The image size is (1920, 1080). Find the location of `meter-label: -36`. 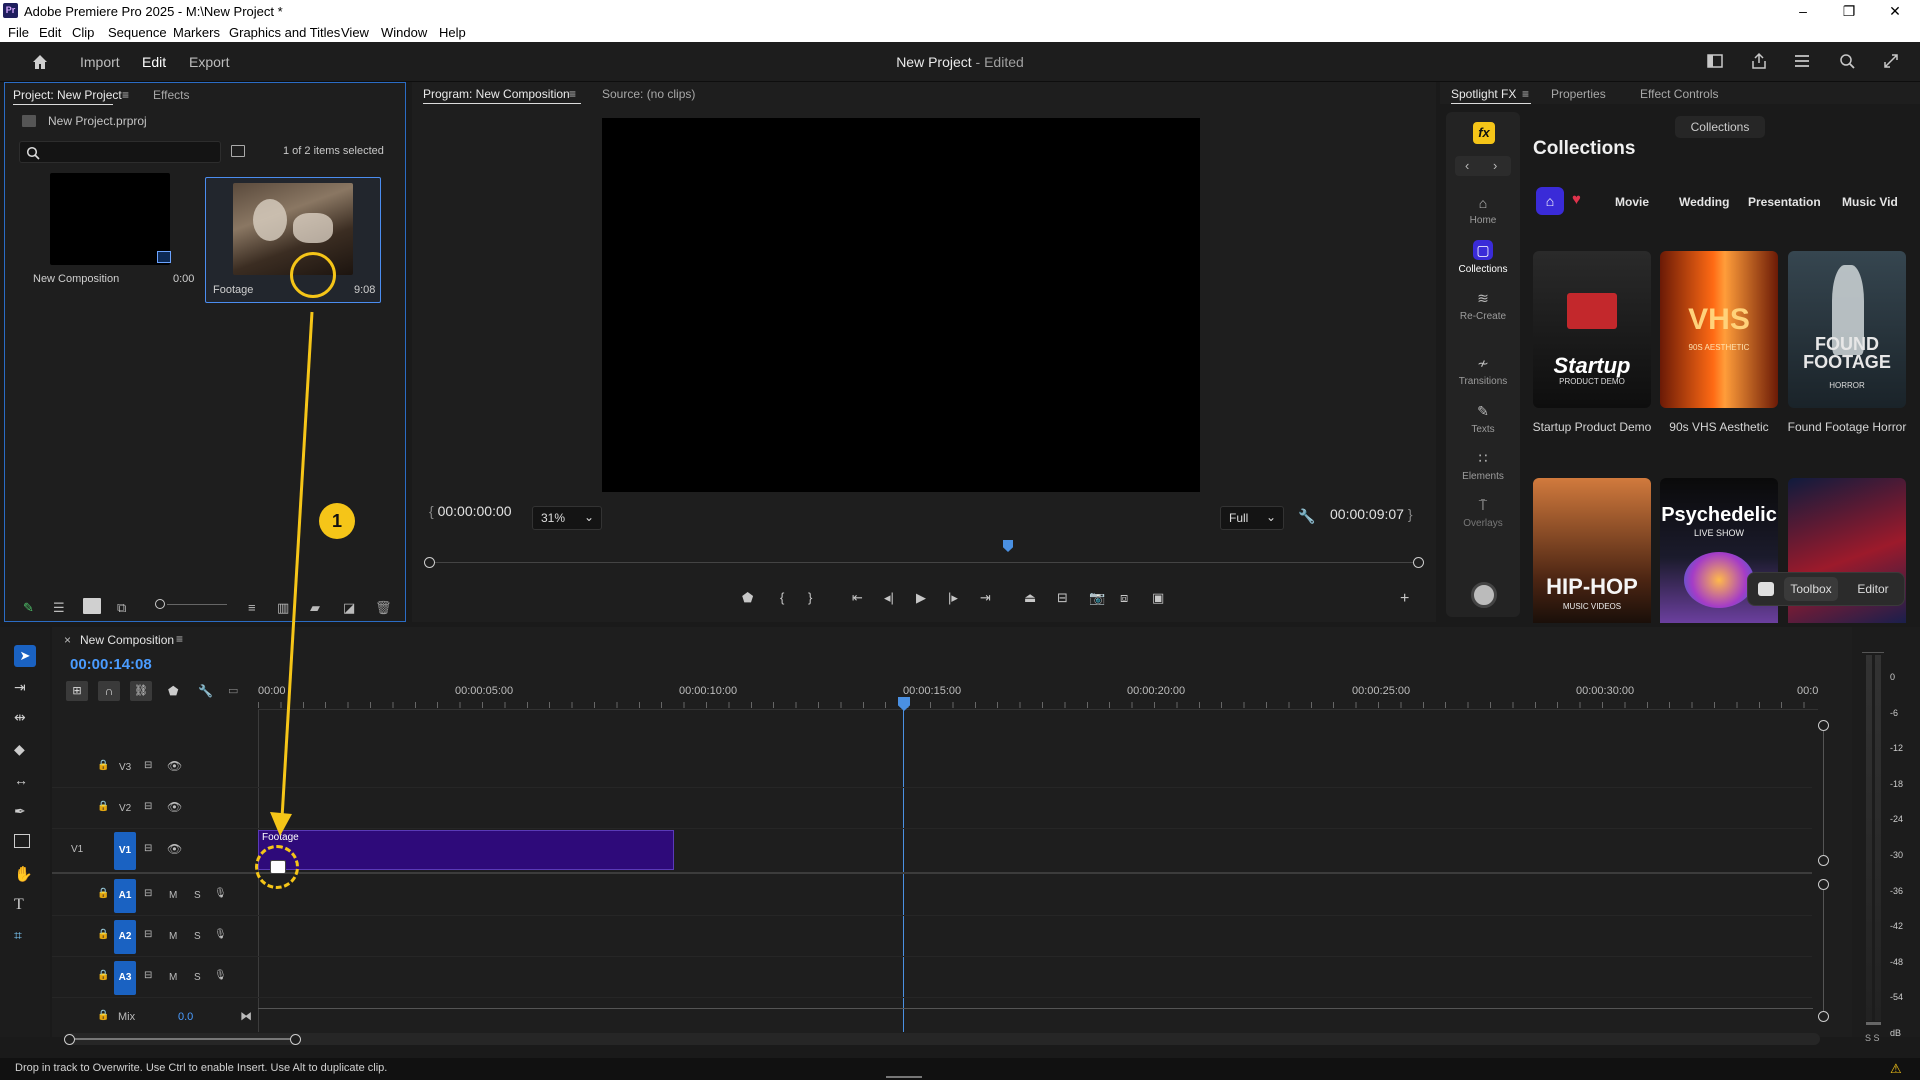

meter-label: -36 is located at coordinates (1897, 890).